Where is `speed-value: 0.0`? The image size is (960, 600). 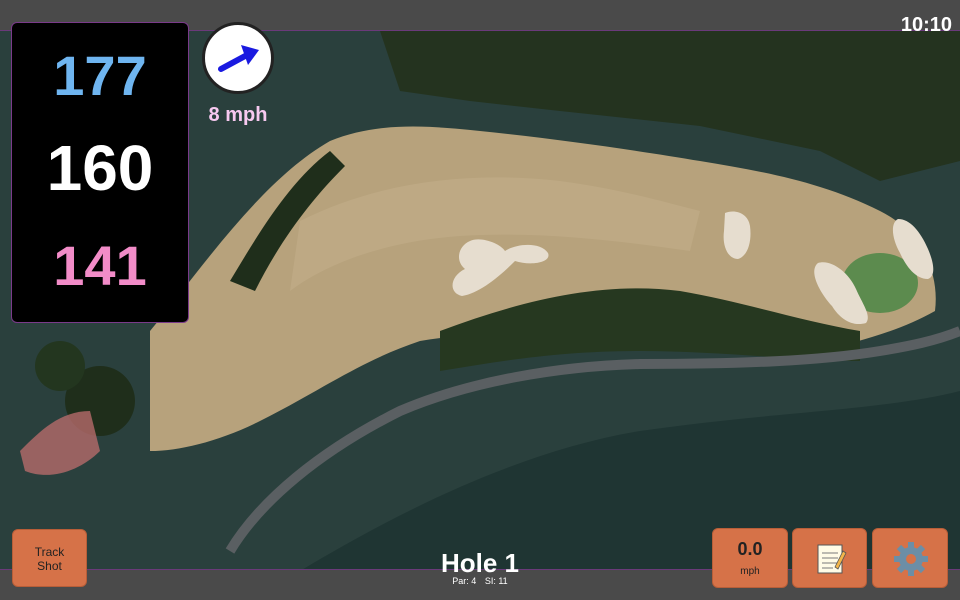 speed-value: 0.0 is located at coordinates (750, 549).